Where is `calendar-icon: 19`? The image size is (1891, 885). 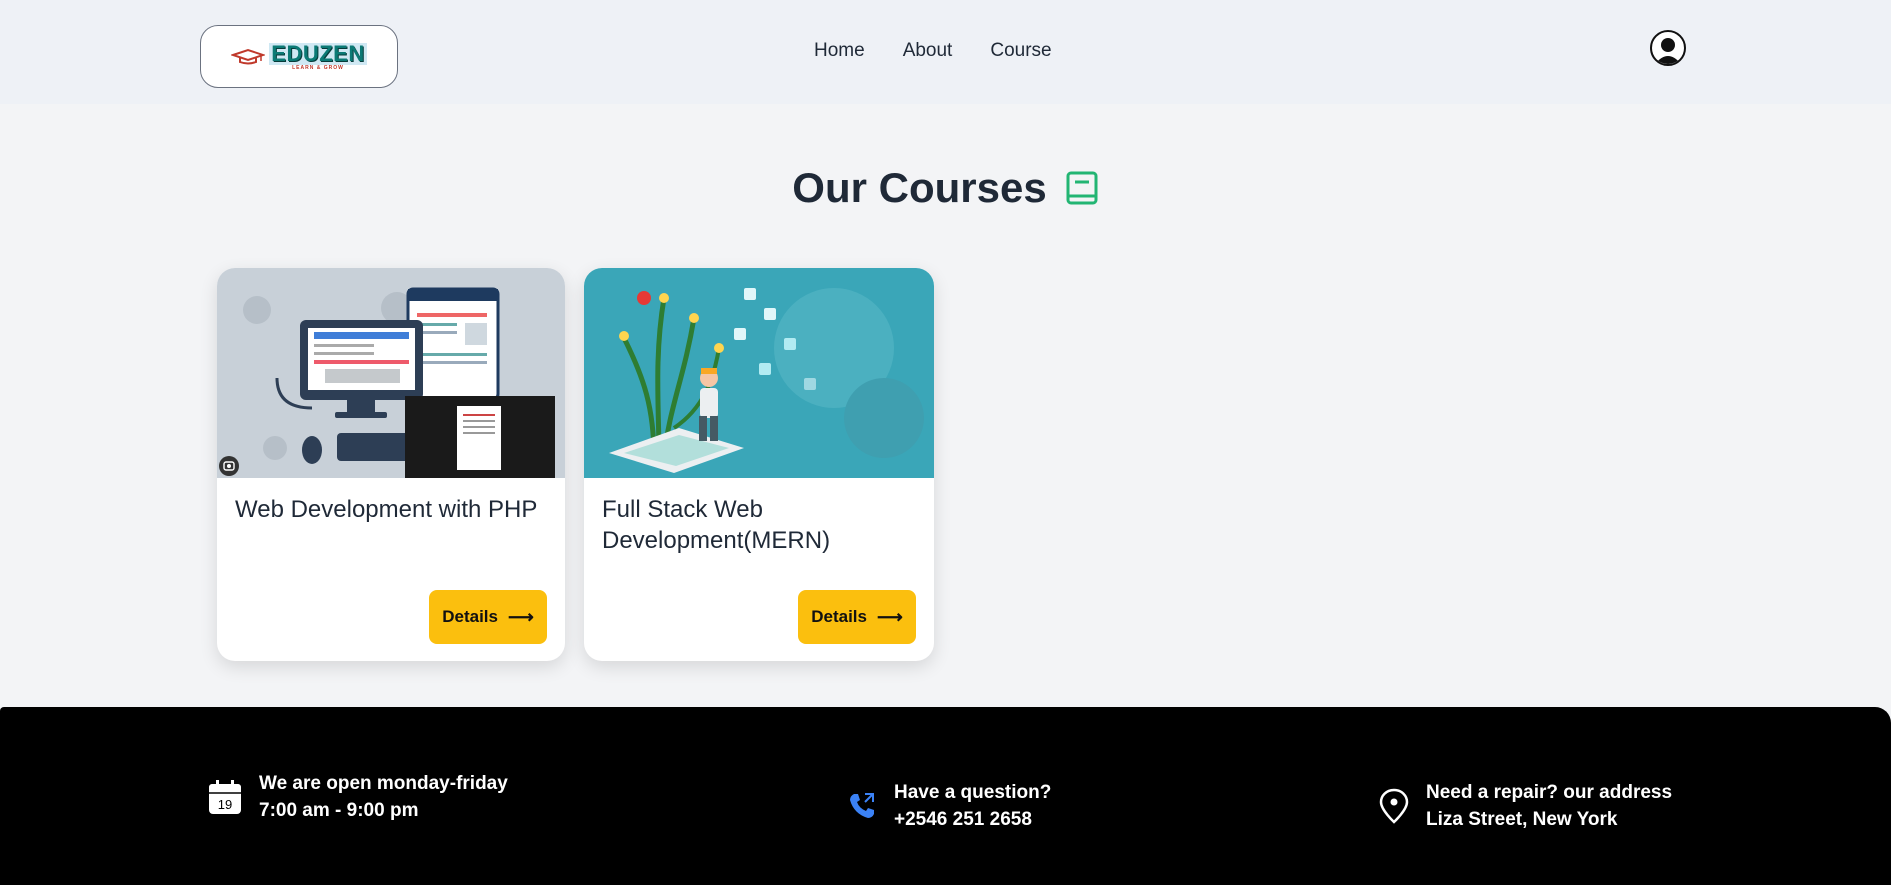 calendar-icon: 19 is located at coordinates (225, 797).